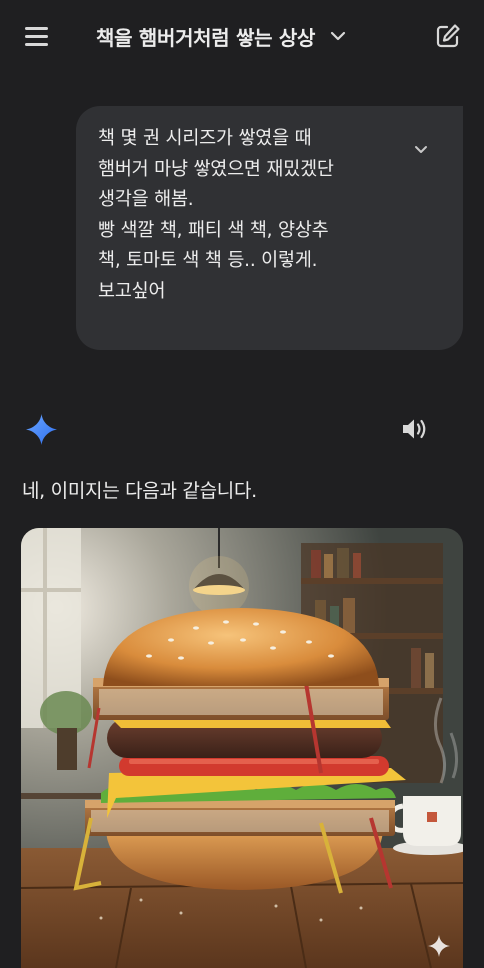  What do you see at coordinates (338, 36) in the screenshot?
I see `chevron-down-icon` at bounding box center [338, 36].